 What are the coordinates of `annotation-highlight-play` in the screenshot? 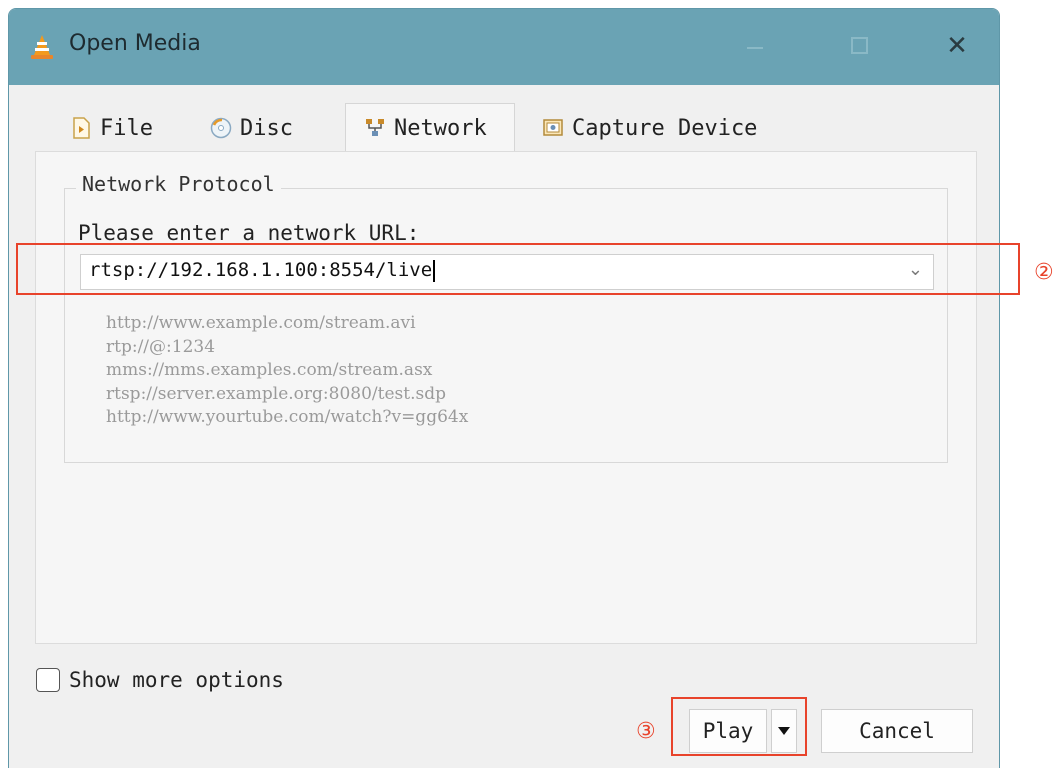 It's located at (739, 726).